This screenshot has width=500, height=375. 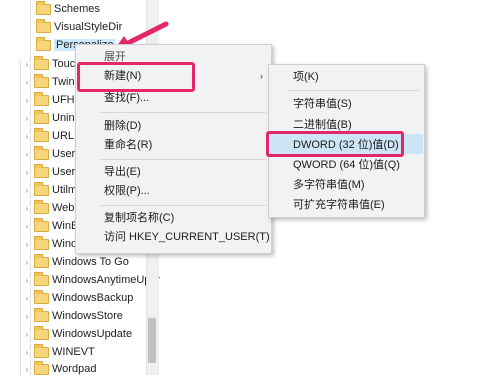 What do you see at coordinates (261, 76) in the screenshot?
I see `submenu-arrow-icon: ›` at bounding box center [261, 76].